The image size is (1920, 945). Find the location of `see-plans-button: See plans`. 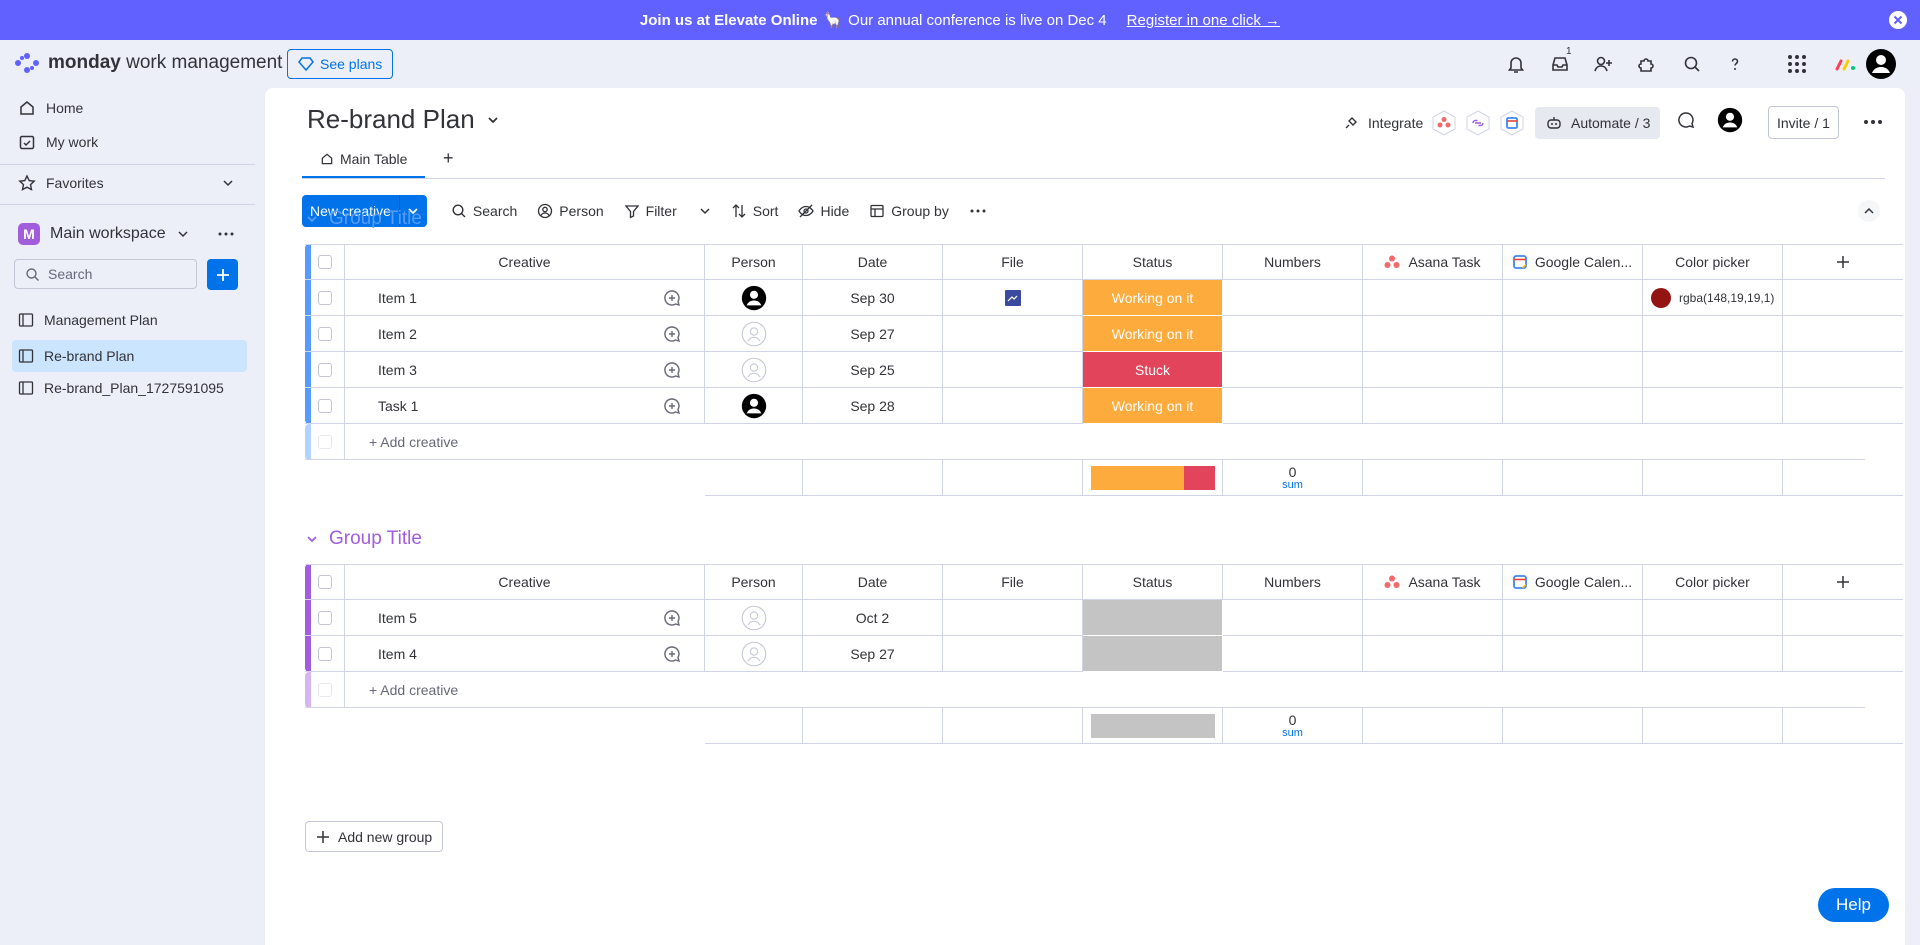

see-plans-button: See plans is located at coordinates (340, 64).